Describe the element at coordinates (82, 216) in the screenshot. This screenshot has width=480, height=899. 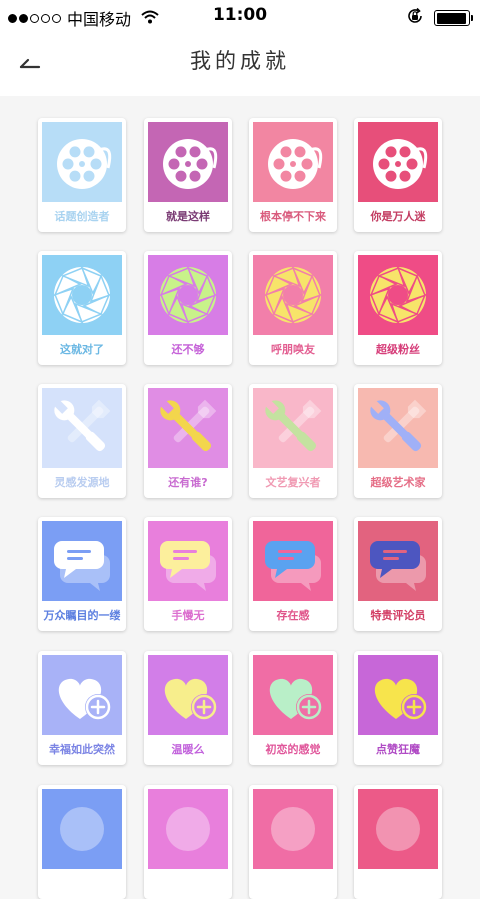
I see `badge-label: 话题创造者` at that location.